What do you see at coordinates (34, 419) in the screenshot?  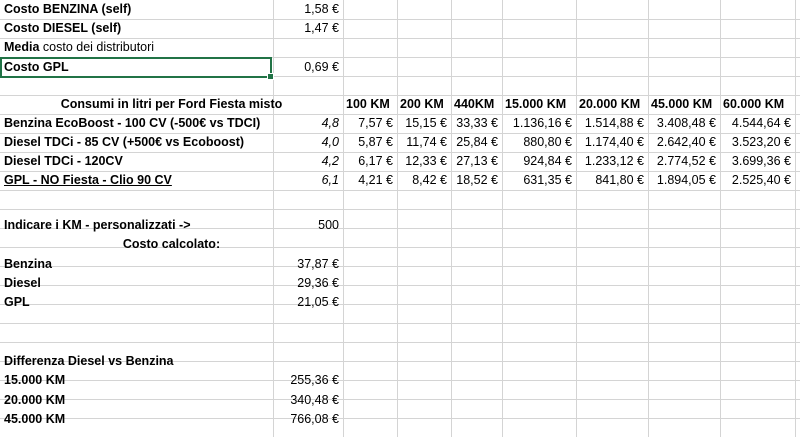 I see `diff-label-cell: 45.000 KM` at bounding box center [34, 419].